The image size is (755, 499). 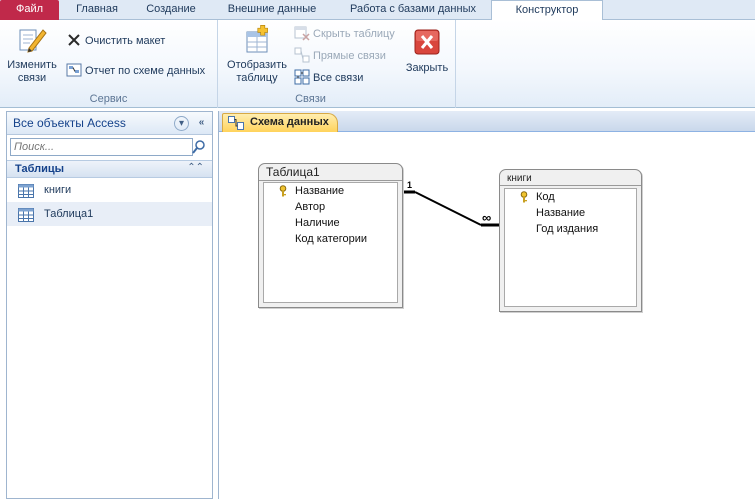 I want to click on nav-title: Все объекты Access, so click(x=69, y=123).